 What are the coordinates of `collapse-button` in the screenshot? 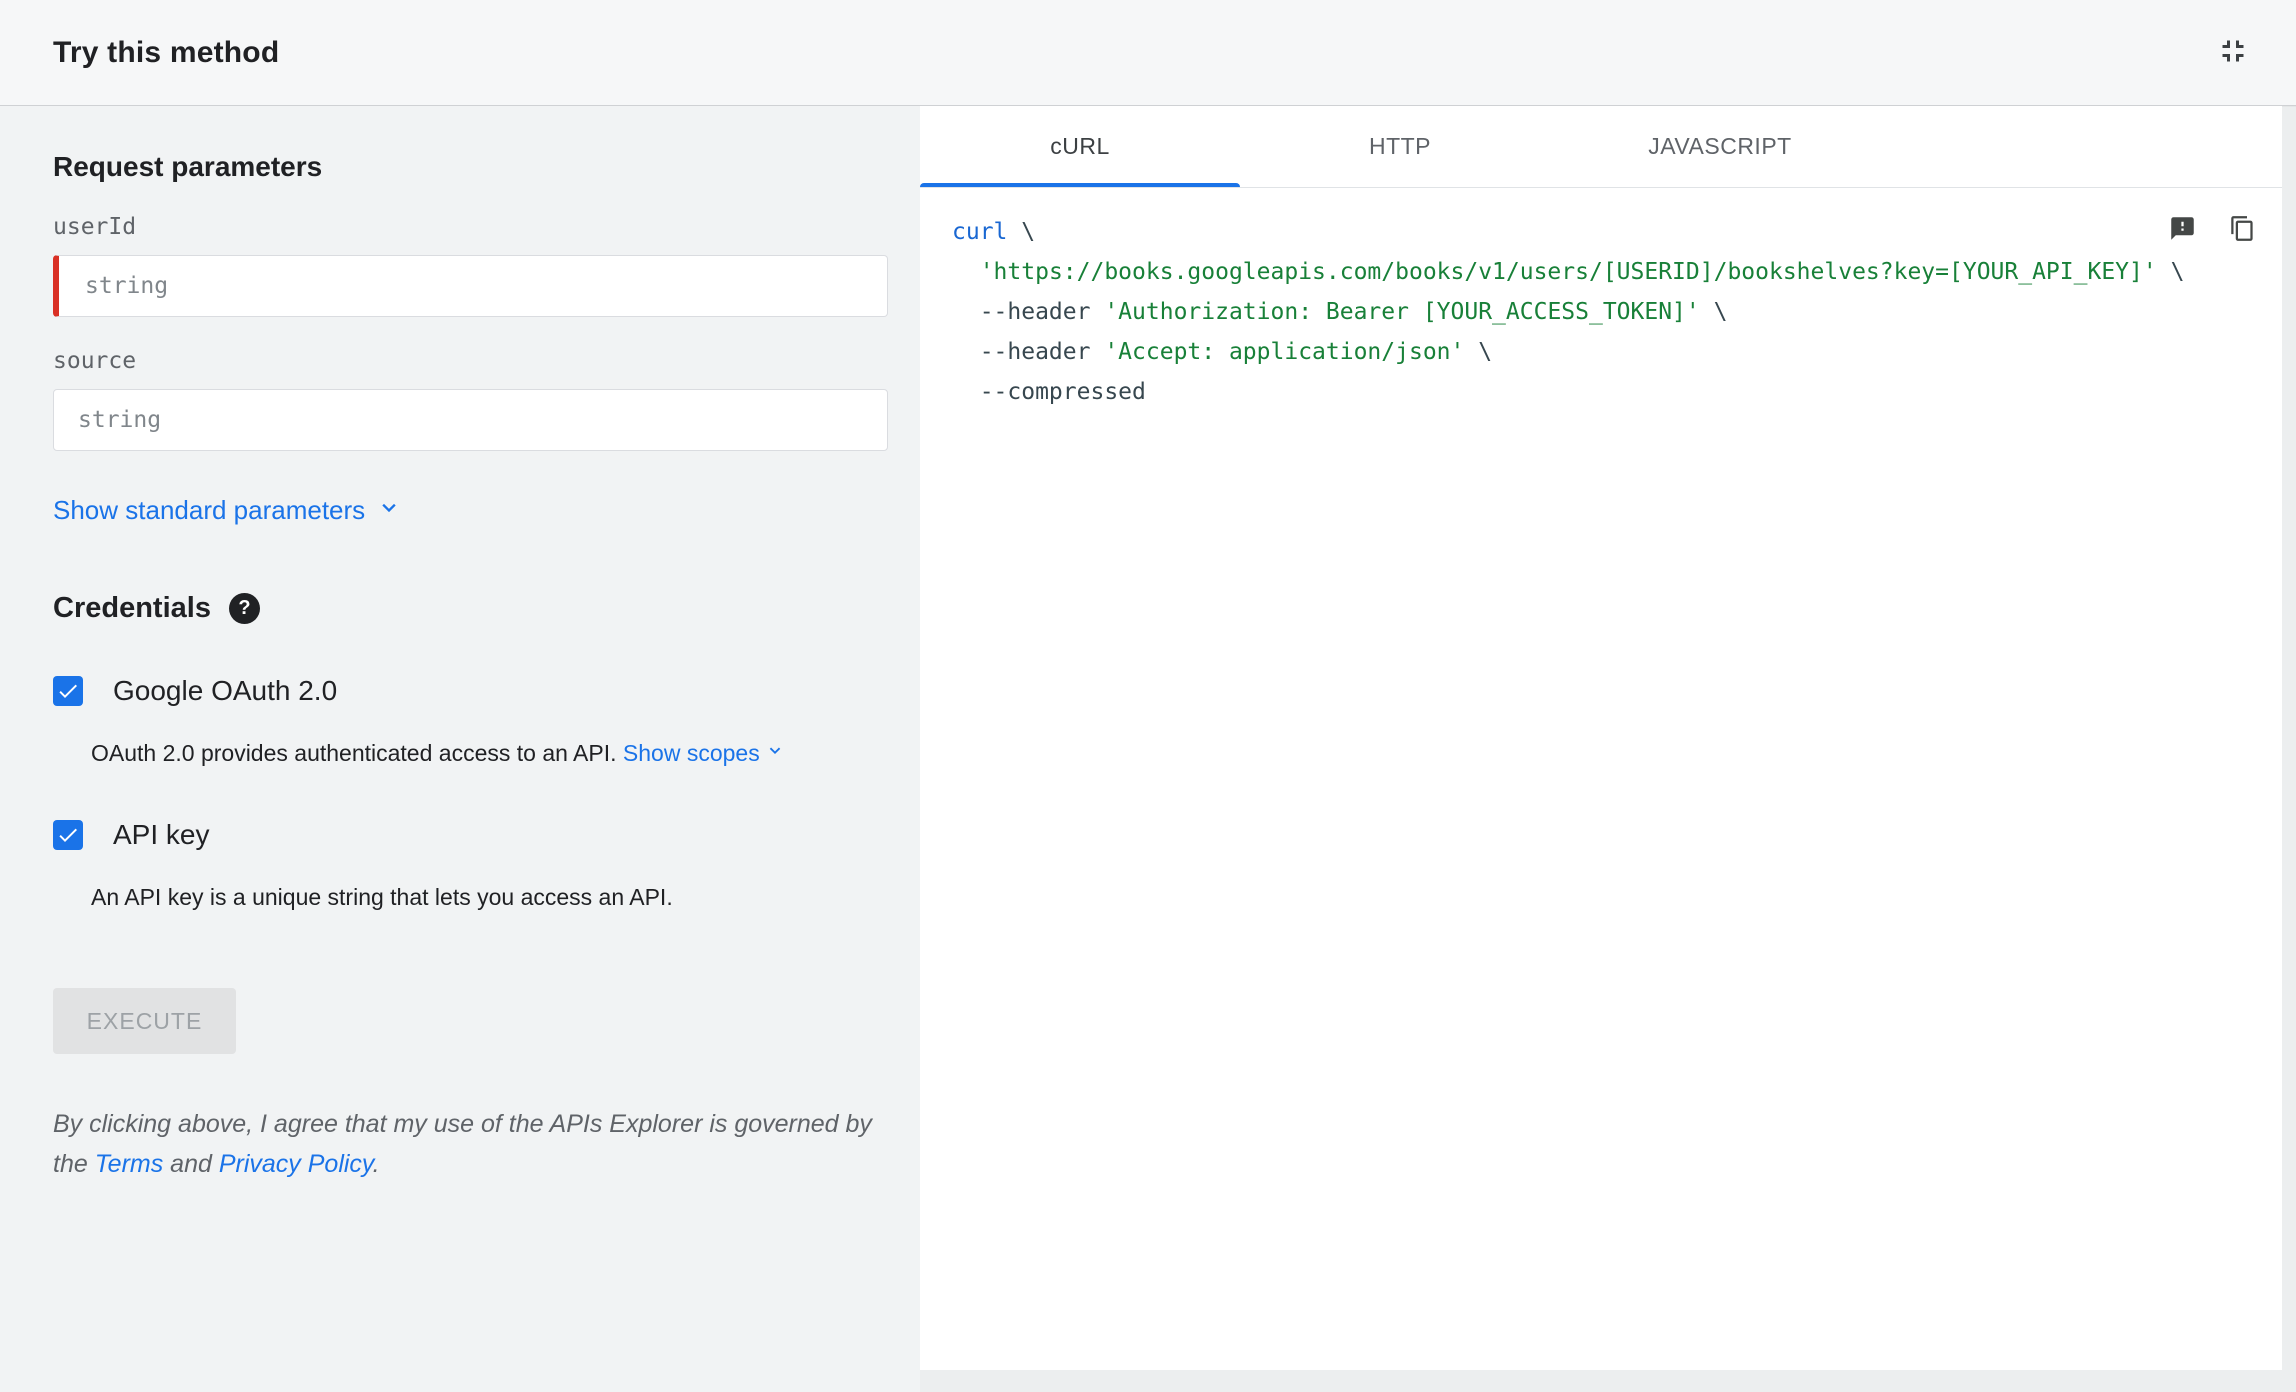 It's located at (2233, 53).